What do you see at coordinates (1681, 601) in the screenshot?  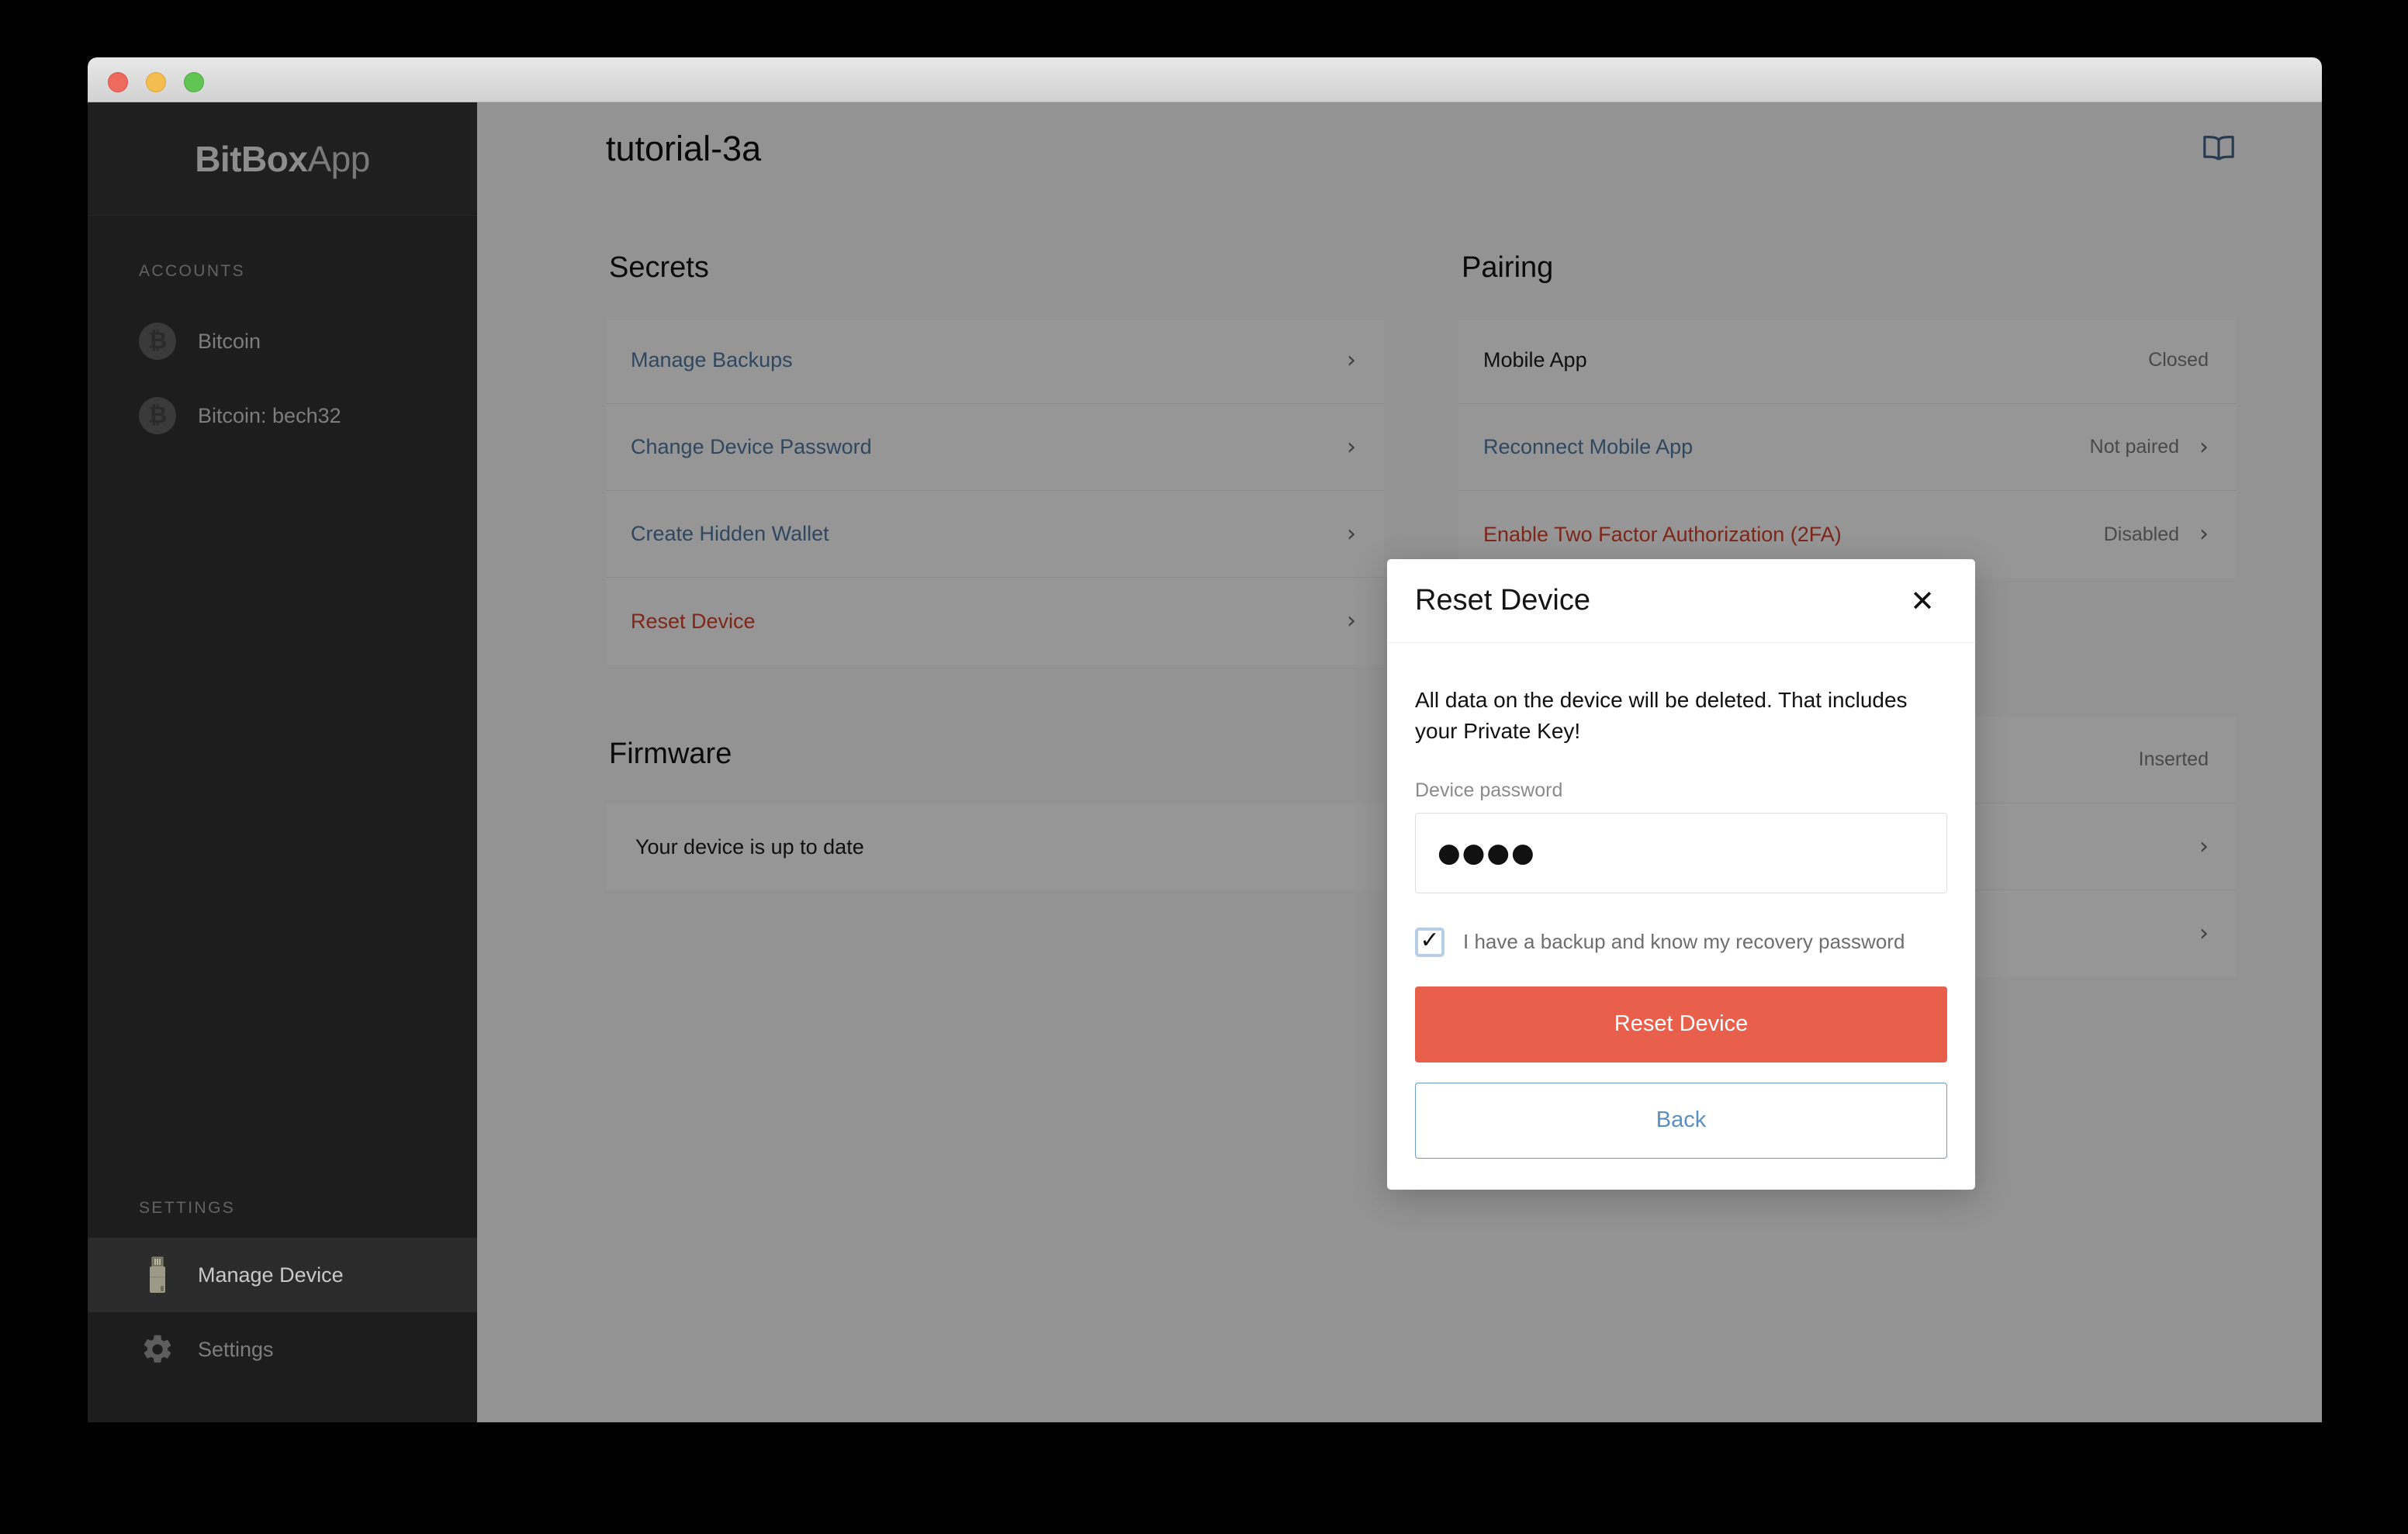 I see `dialog-header: Reset Device ✕` at bounding box center [1681, 601].